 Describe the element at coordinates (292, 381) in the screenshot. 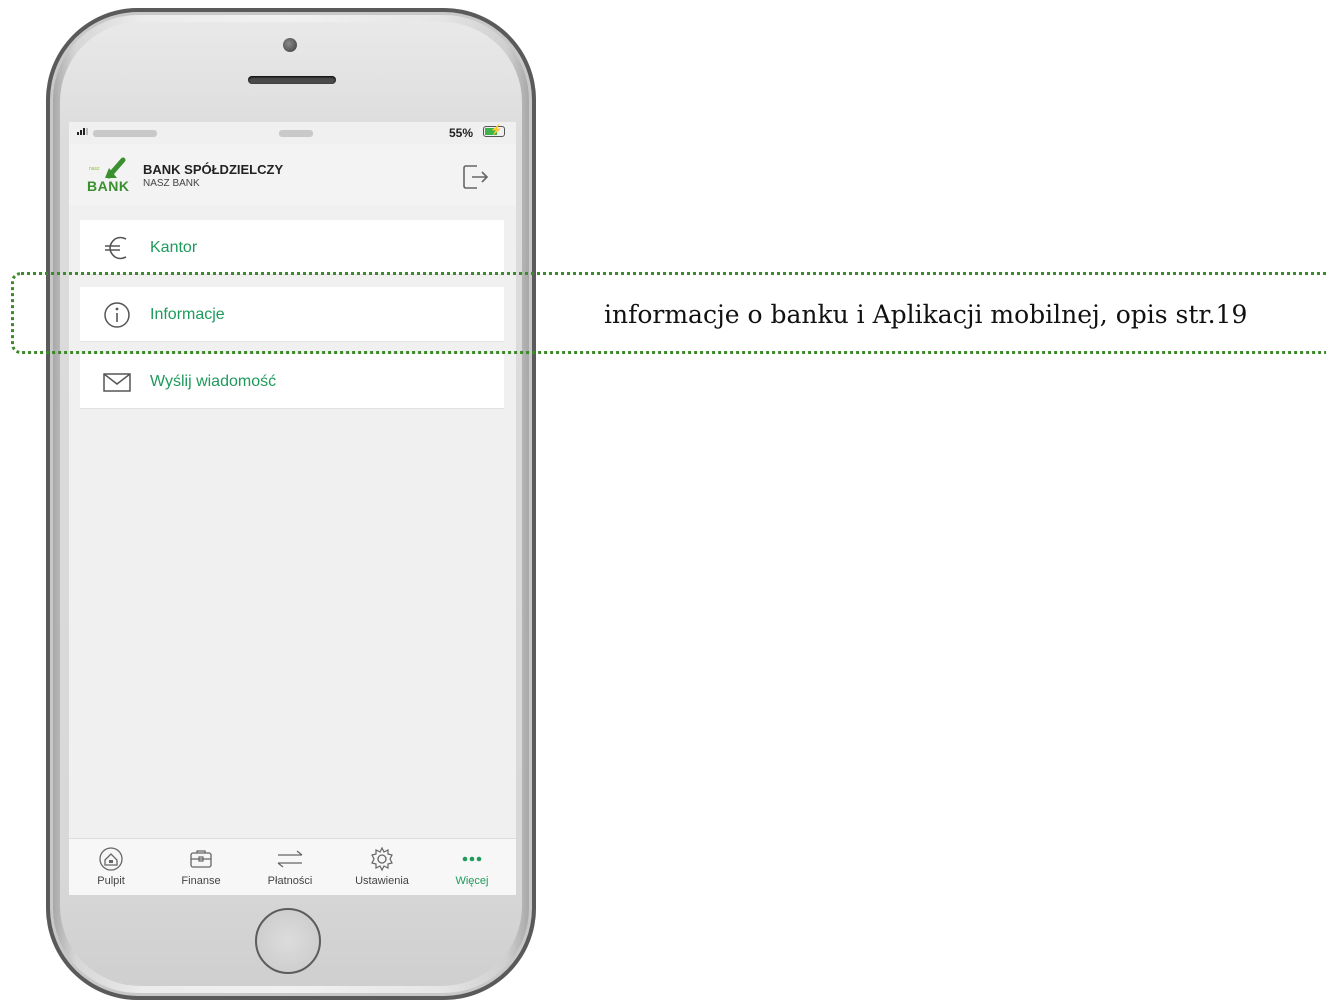

I see `menu-item-wyslij-wiadomosc: Wyślij wiadomość` at that location.